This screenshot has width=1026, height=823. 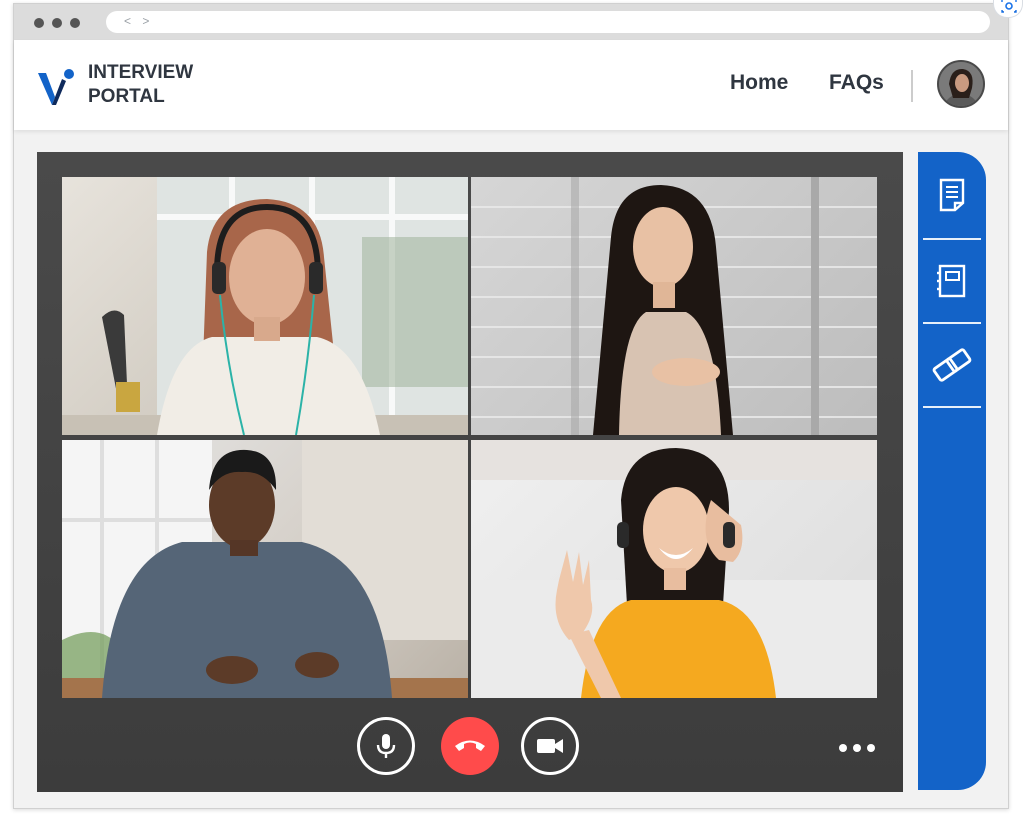 I want to click on browser-chrome: < >, so click(x=511, y=22).